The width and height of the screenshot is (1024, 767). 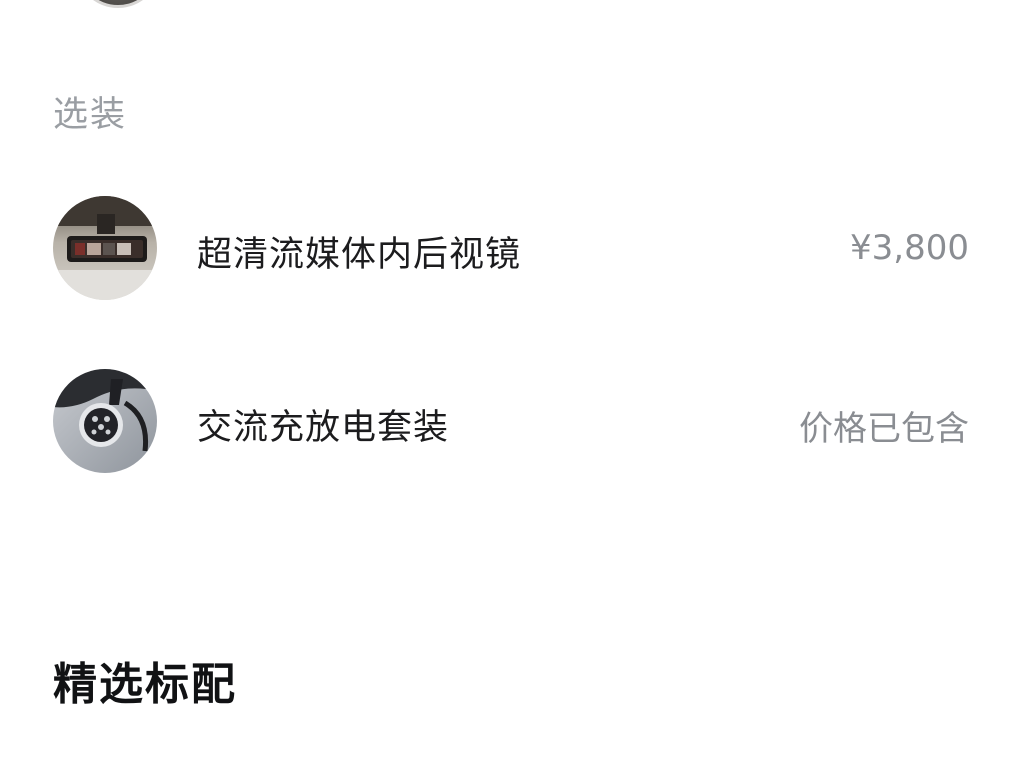 What do you see at coordinates (118, 4) in the screenshot?
I see `previous-item-thumbnail` at bounding box center [118, 4].